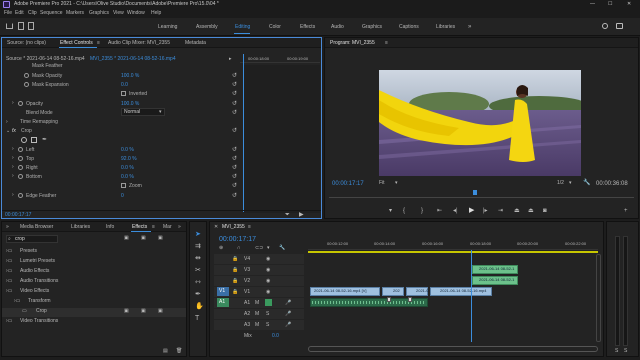  Describe the element at coordinates (36, 227) in the screenshot. I see `tab-media-browser: Media Browser` at that location.